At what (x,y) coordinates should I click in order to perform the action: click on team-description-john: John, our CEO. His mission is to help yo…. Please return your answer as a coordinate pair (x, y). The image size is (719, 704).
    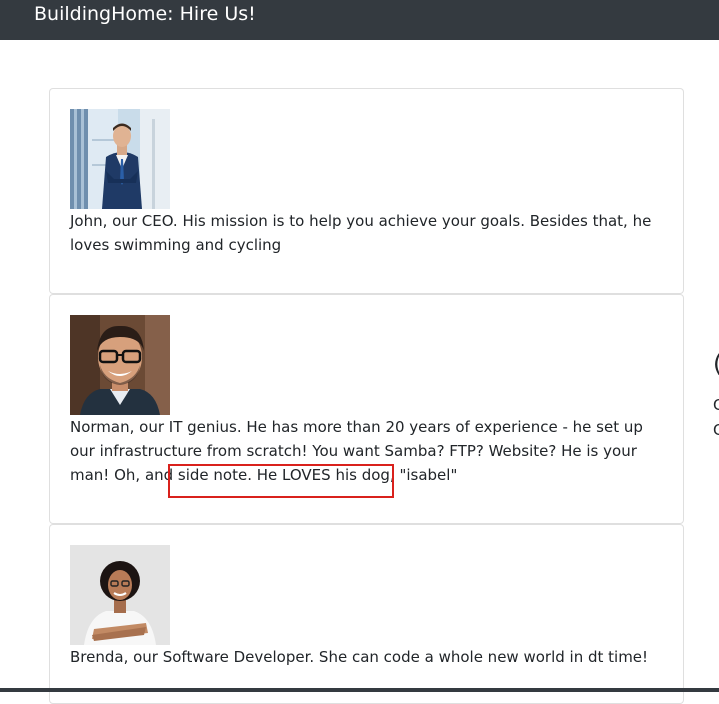
    Looking at the image, I should click on (361, 233).